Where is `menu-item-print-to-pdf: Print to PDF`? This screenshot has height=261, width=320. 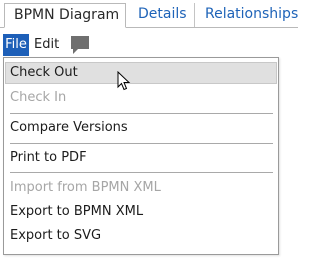
menu-item-print-to-pdf: Print to PDF is located at coordinates (141, 158).